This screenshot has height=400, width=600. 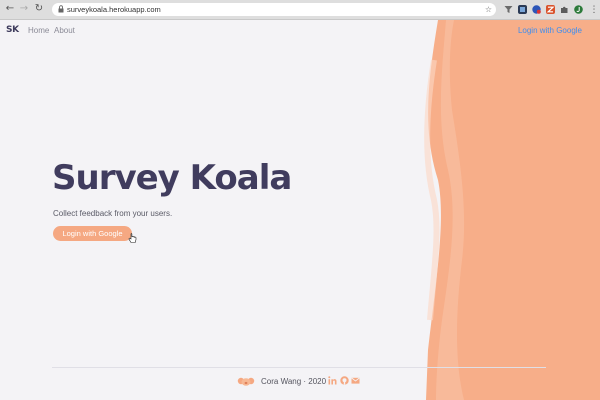 I want to click on brand-logo: SK, so click(x=12, y=30).